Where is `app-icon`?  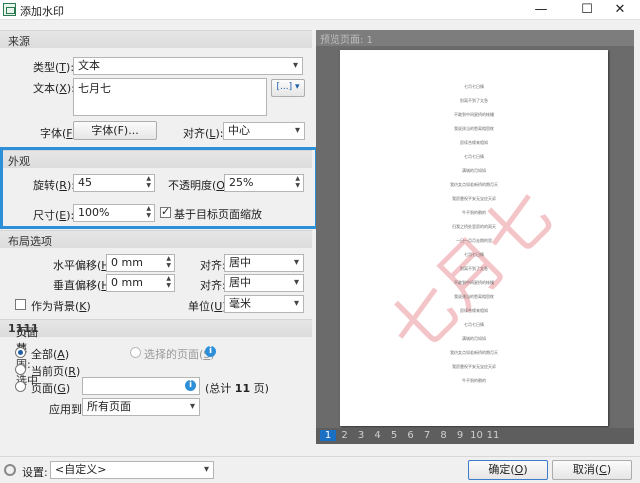
app-icon is located at coordinates (9, 9).